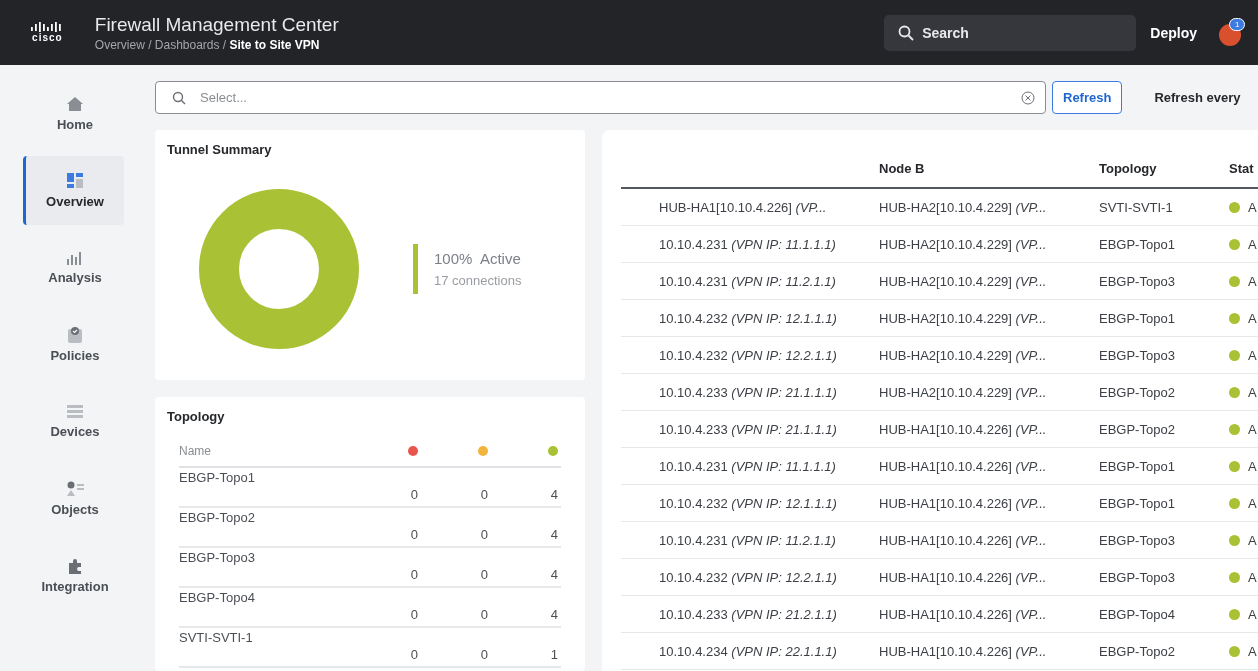  Describe the element at coordinates (1010, 32) in the screenshot. I see `search-field: Search` at that location.